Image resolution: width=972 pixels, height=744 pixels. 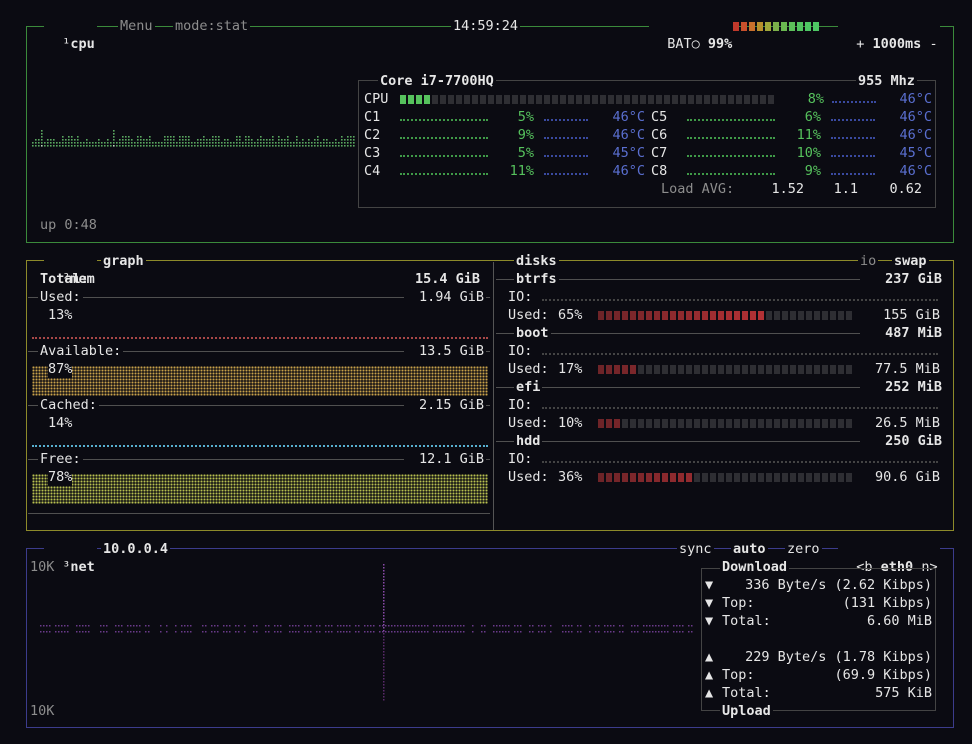 I want to click on mode-stat-button: mode:stat, so click(x=212, y=26).